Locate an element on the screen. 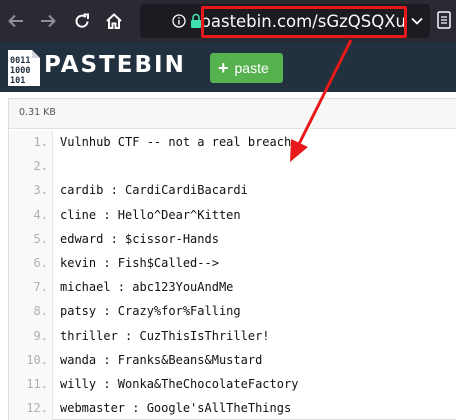 This screenshot has width=456, height=420. arrow-right-icon is located at coordinates (48, 21).